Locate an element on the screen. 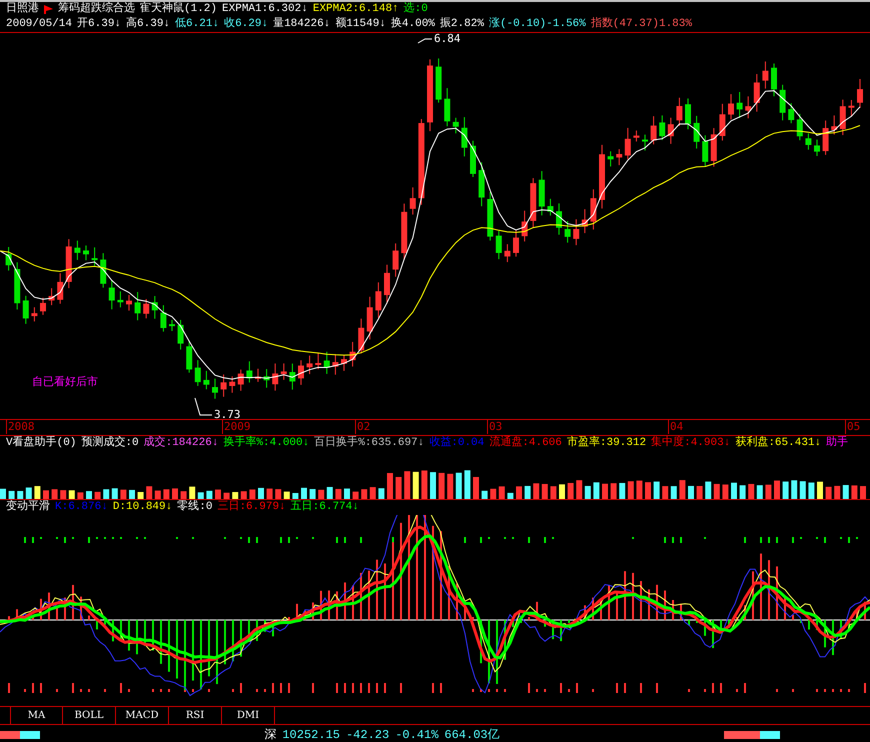 The height and width of the screenshot is (742, 870). volume-value: 流通盘:4.606 is located at coordinates (525, 443).